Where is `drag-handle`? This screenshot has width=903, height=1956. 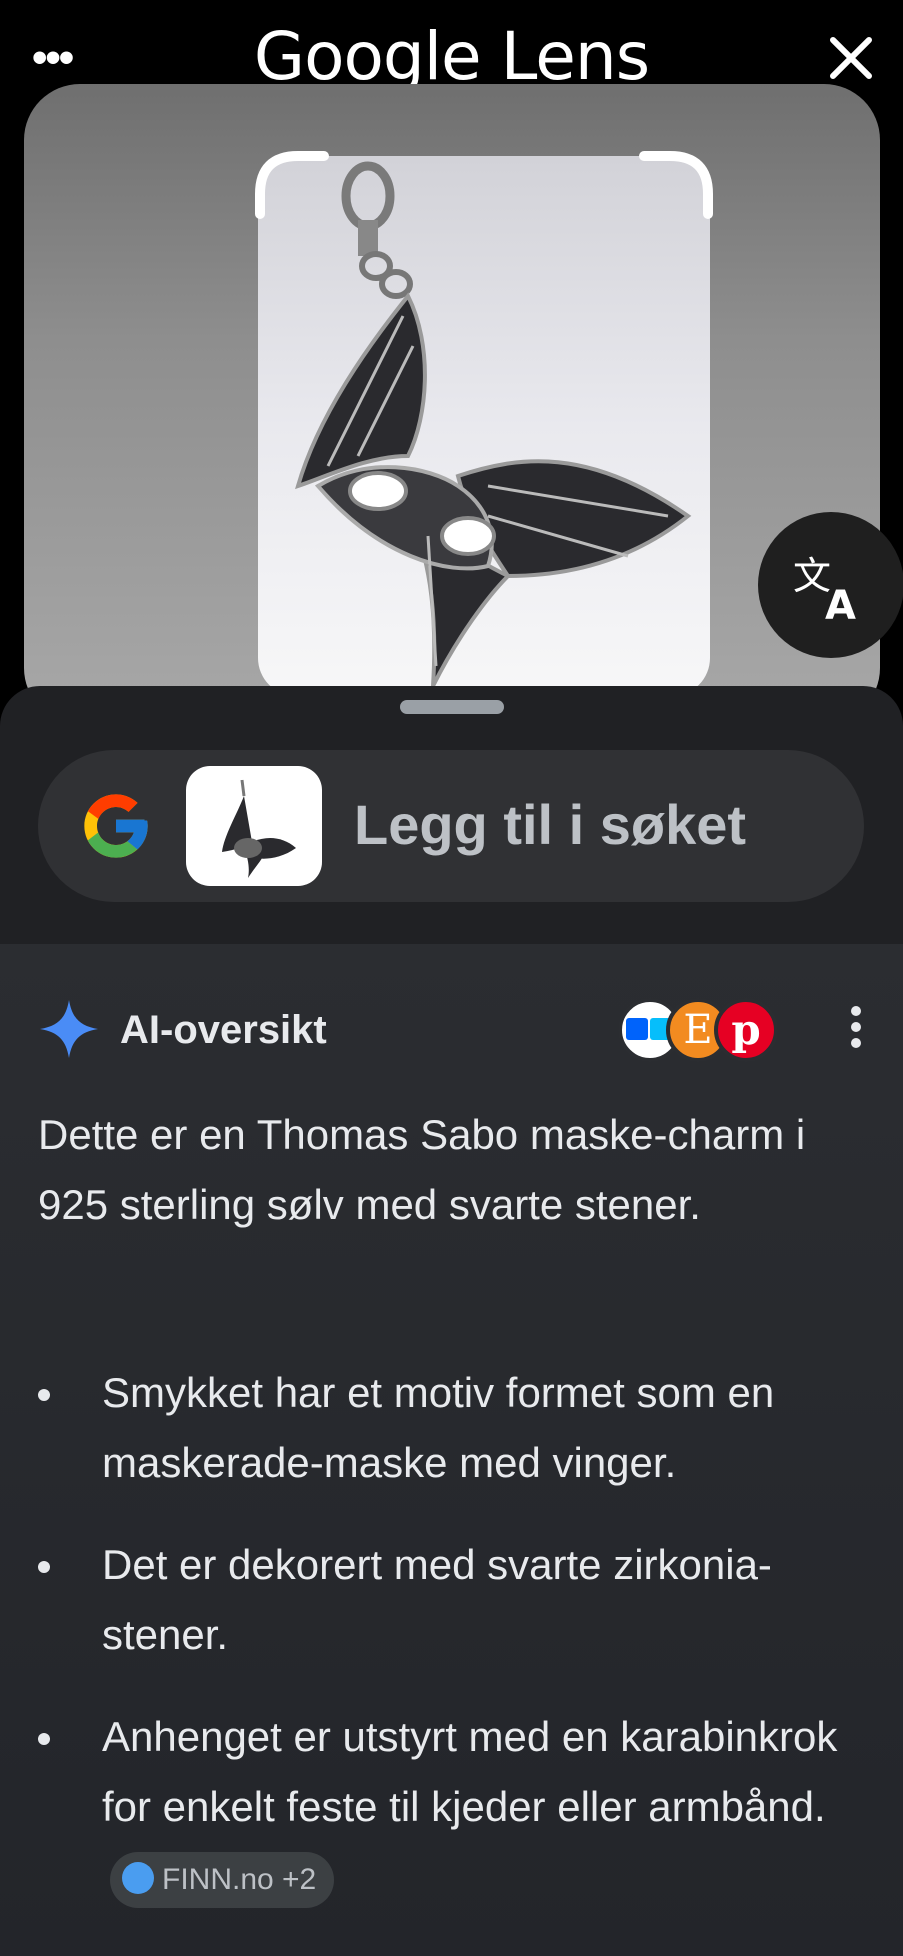
drag-handle is located at coordinates (452, 707).